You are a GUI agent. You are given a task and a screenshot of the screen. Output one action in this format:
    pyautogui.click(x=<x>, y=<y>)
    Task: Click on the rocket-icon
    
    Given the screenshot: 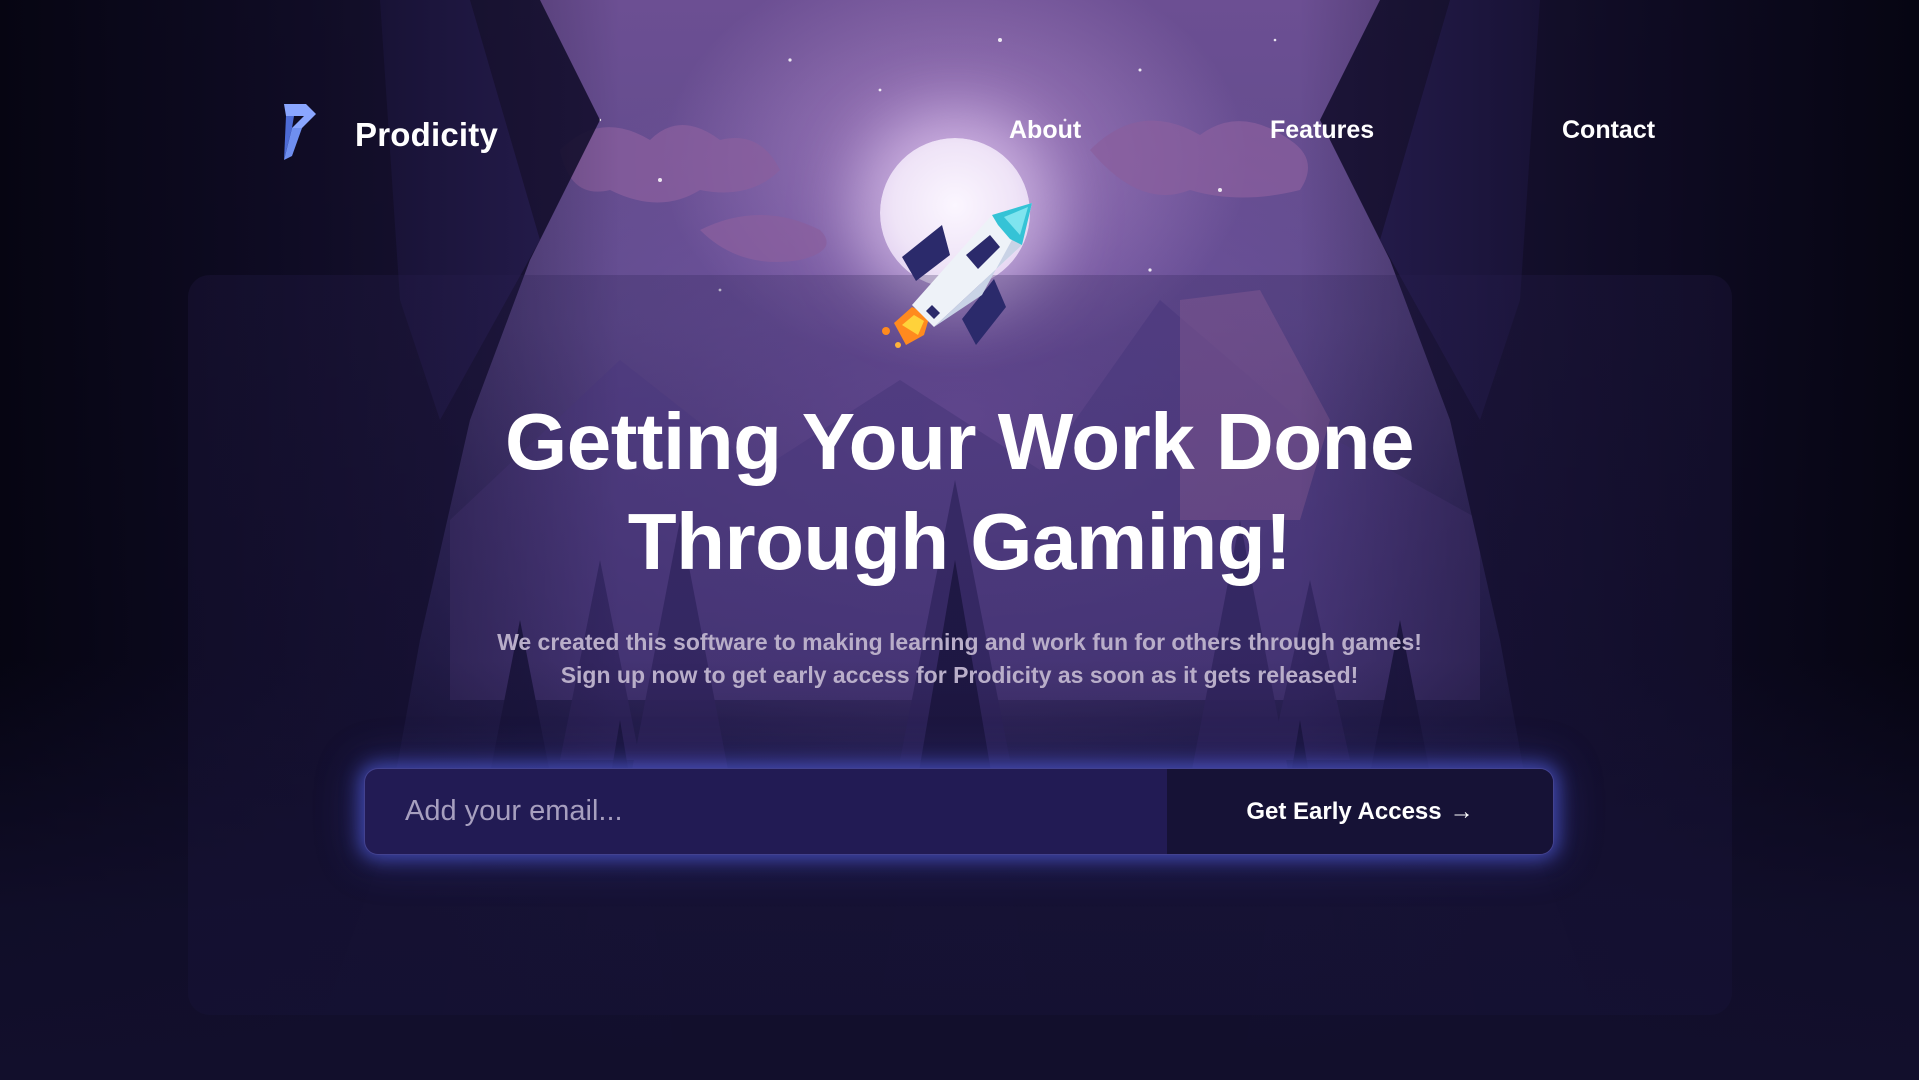 What is the action you would take?
    pyautogui.click(x=957, y=275)
    